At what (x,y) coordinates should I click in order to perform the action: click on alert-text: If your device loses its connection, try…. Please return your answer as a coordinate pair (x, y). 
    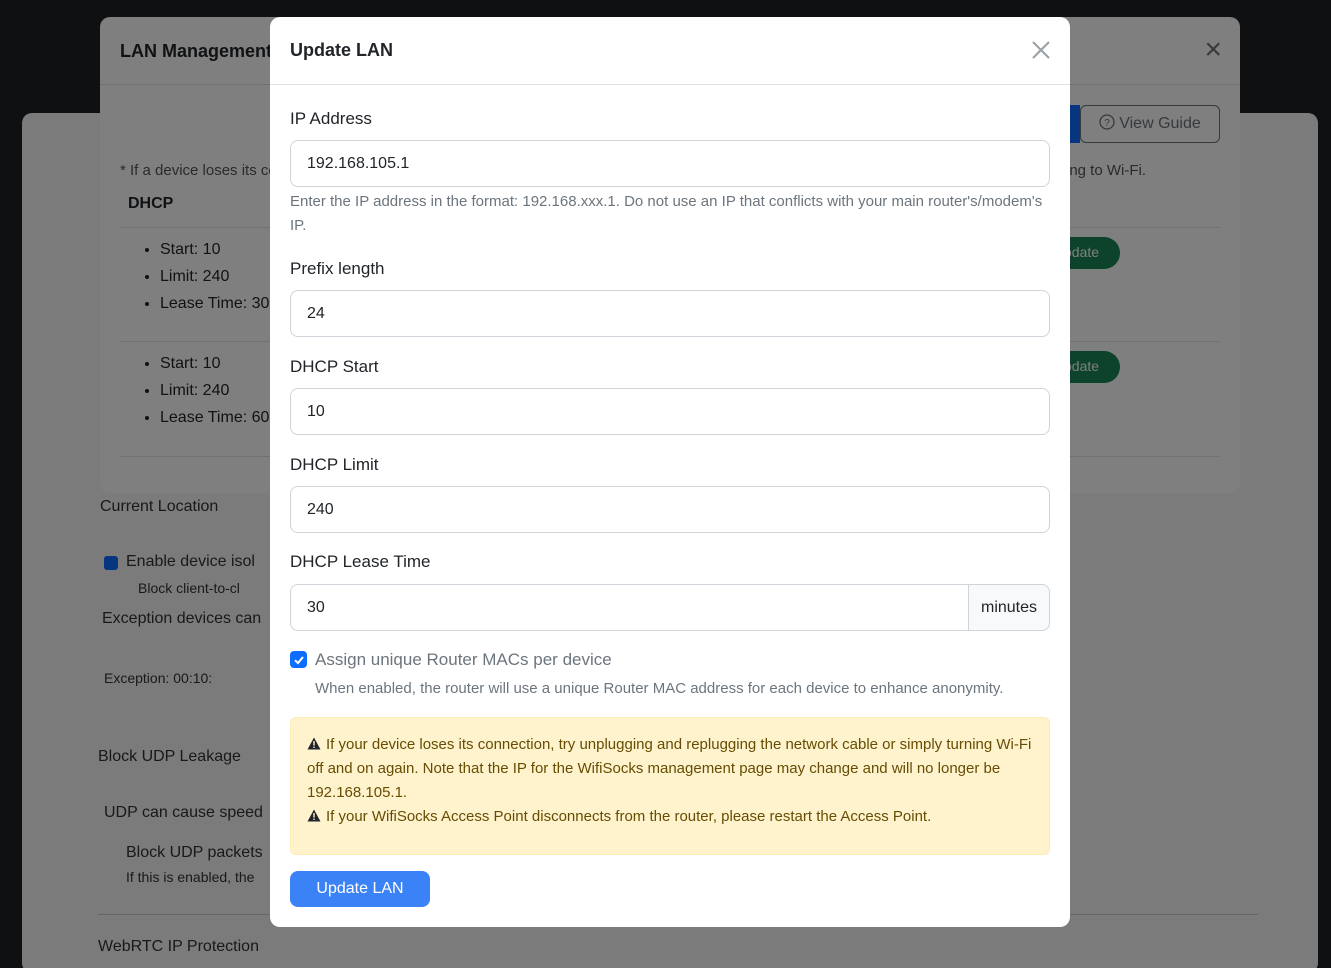
    Looking at the image, I should click on (669, 768).